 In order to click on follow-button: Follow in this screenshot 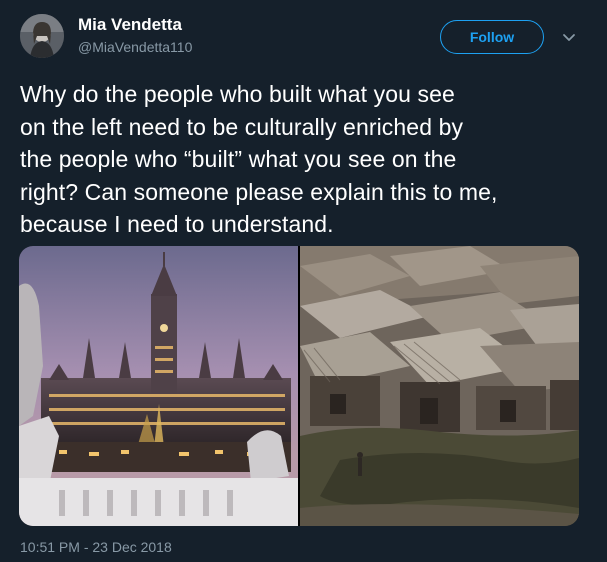, I will do `click(492, 37)`.